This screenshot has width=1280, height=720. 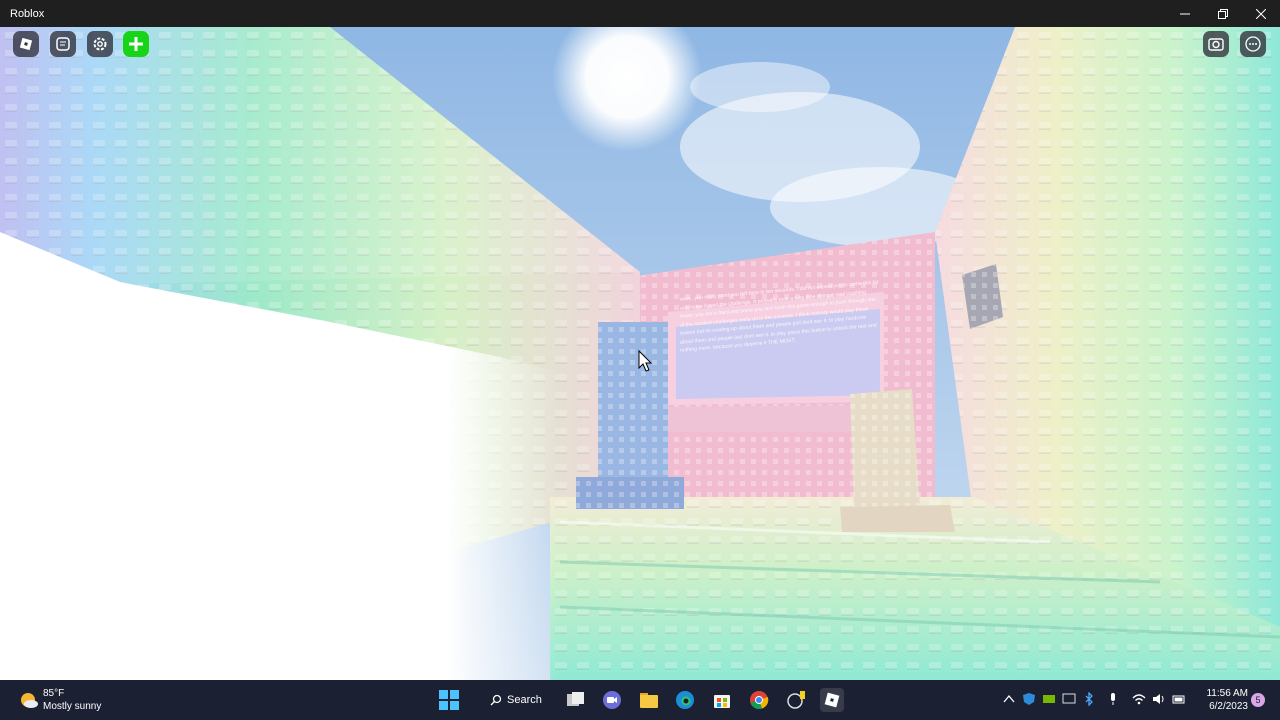 What do you see at coordinates (1179, 699) in the screenshot?
I see `battery-icon` at bounding box center [1179, 699].